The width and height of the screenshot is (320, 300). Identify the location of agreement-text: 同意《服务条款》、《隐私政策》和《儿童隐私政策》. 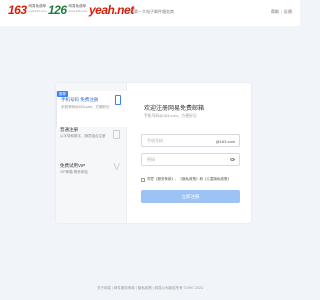
(189, 179).